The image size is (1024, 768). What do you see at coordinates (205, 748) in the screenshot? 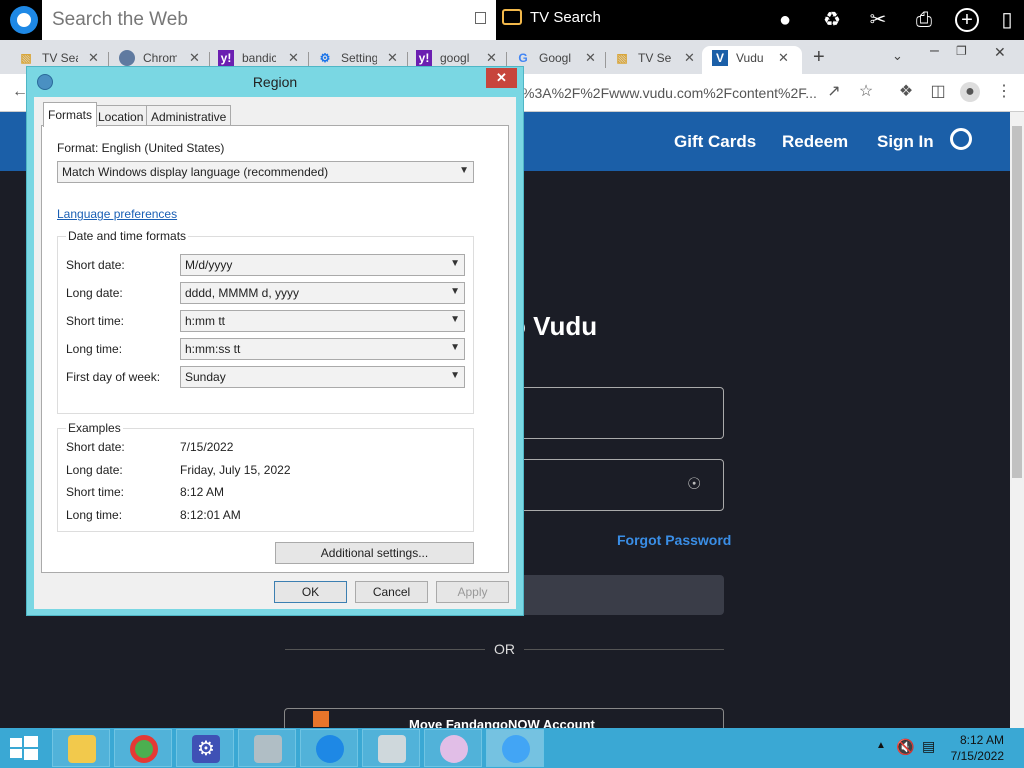
I see `settings-gear-icon: ⚙` at bounding box center [205, 748].